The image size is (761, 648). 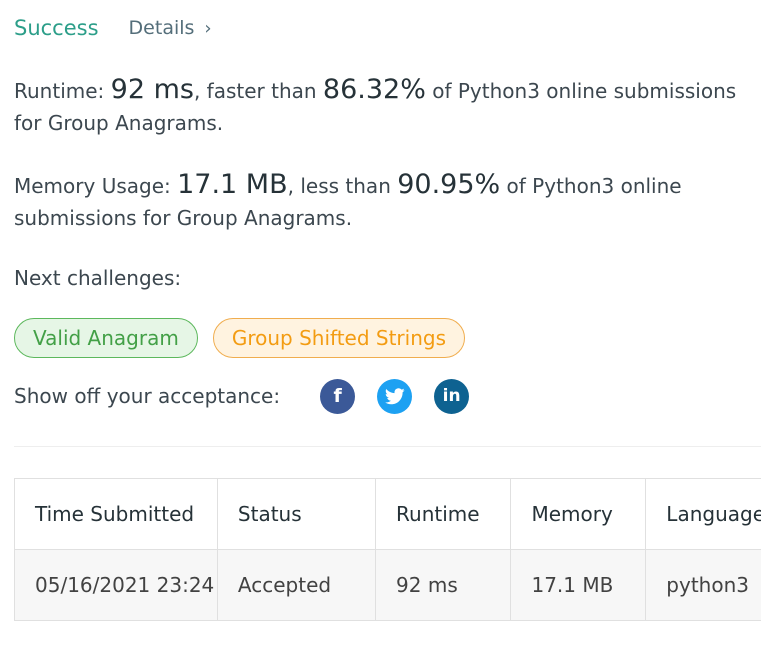 I want to click on twitter-bird-shape, so click(x=394, y=395).